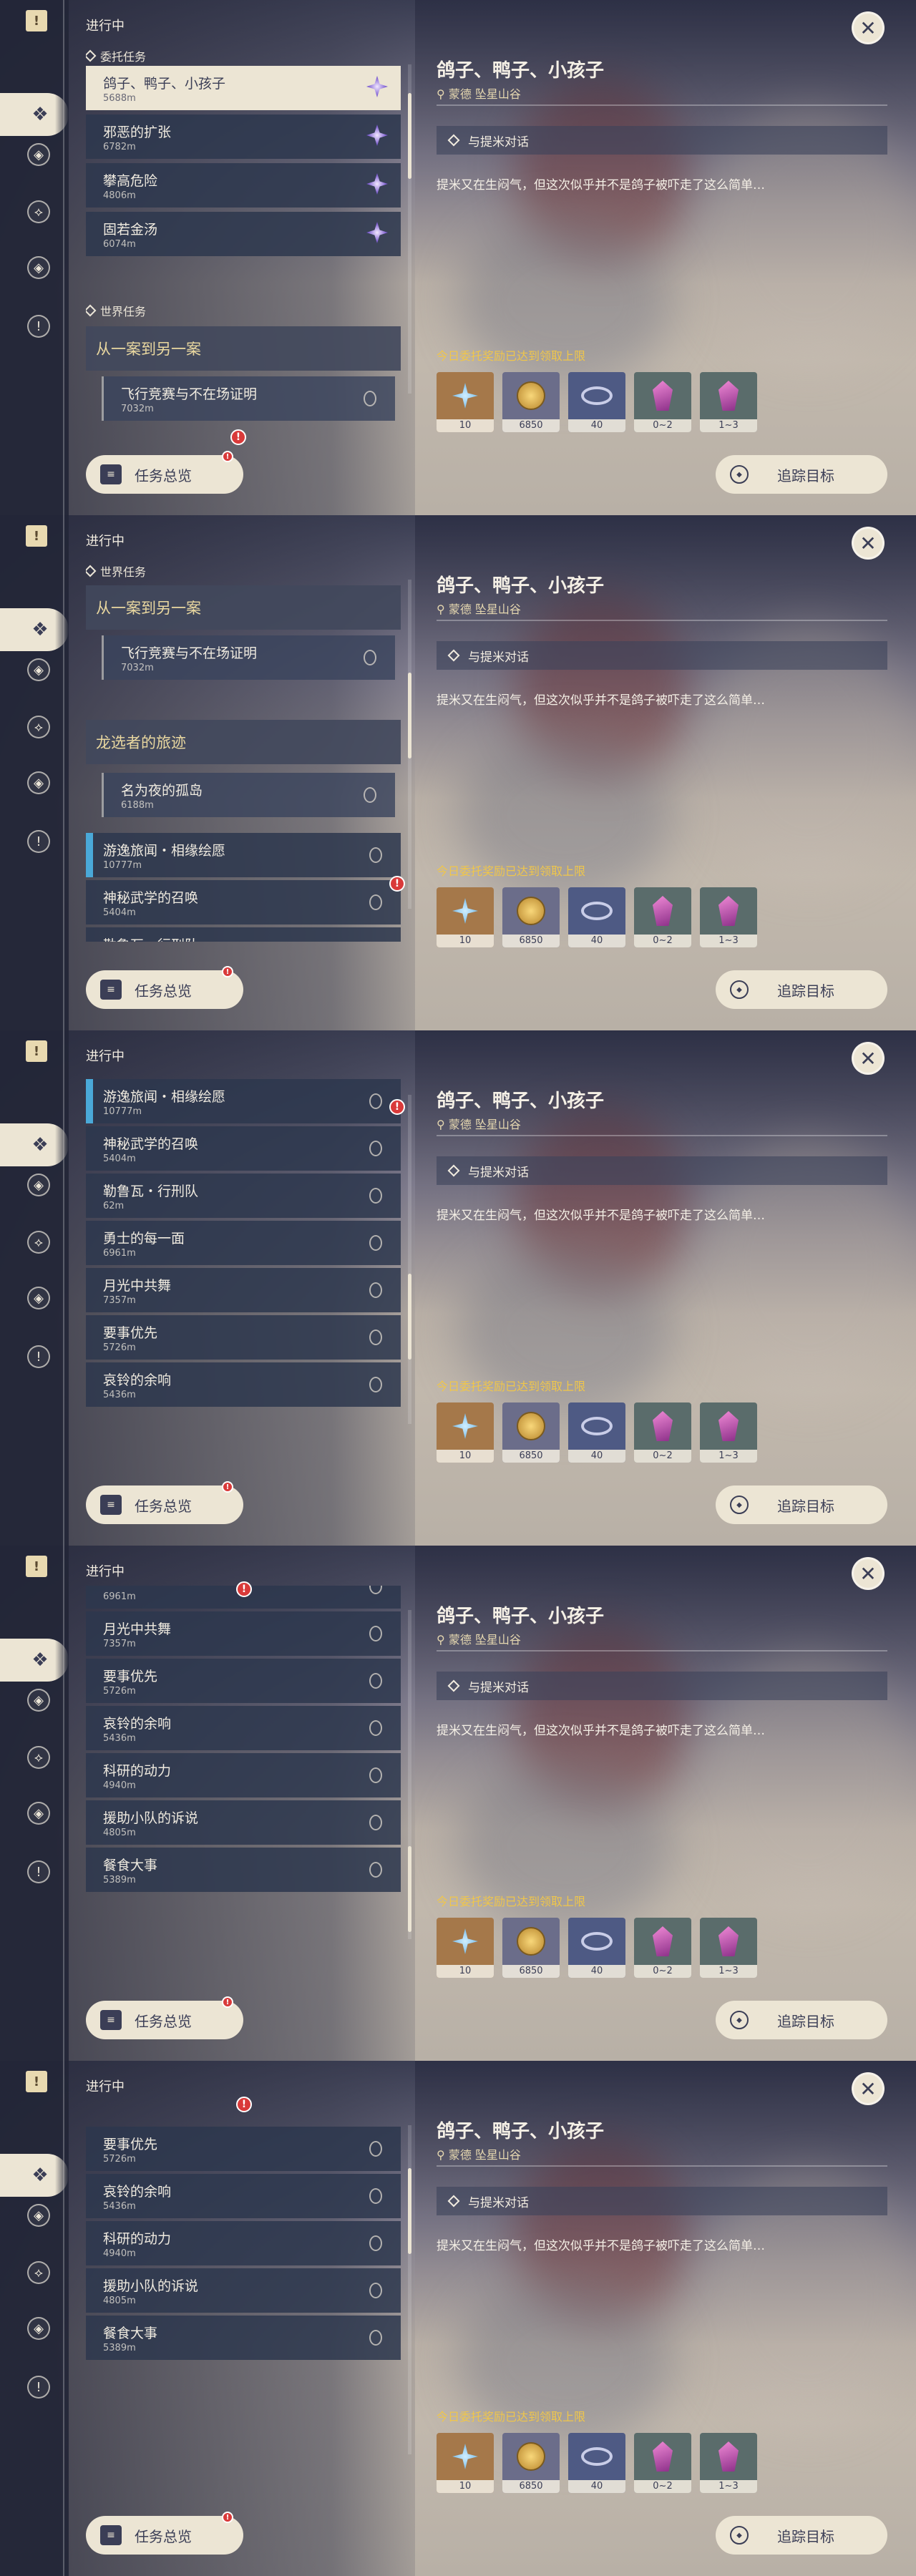 Image resolution: width=916 pixels, height=2576 pixels. What do you see at coordinates (248, 795) in the screenshot?
I see `sub-quest-item: 名为夜的孤岛 6188m` at bounding box center [248, 795].